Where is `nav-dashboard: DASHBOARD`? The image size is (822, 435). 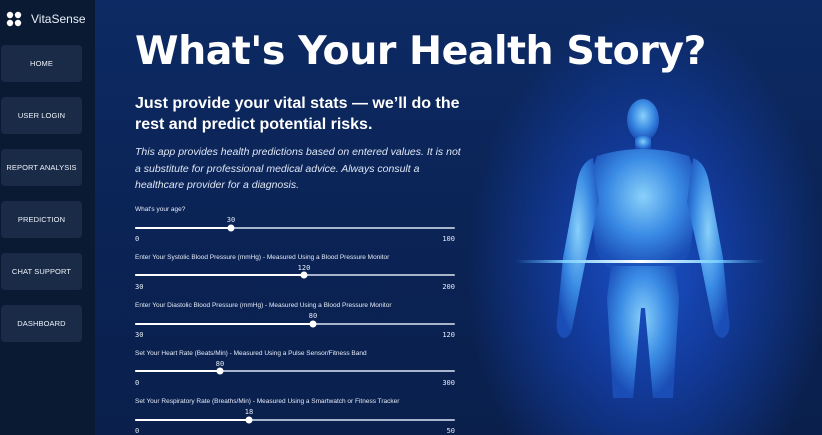
nav-dashboard: DASHBOARD is located at coordinates (41, 323).